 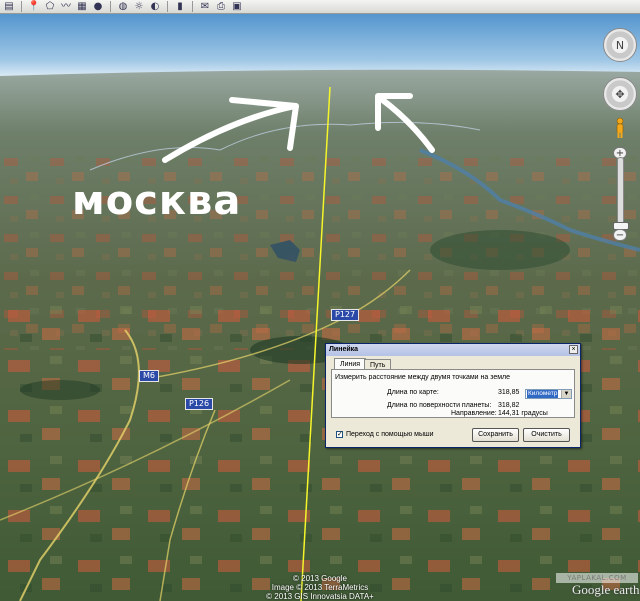 I want to click on unit-selected-value: Километр, so click(x=543, y=394).